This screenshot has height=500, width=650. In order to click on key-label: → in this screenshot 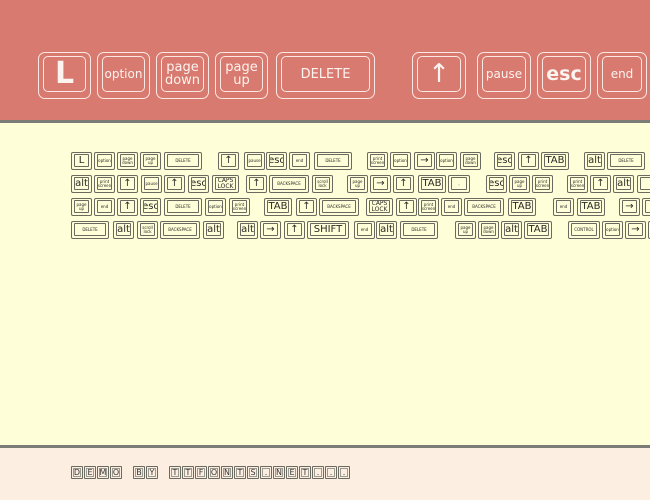, I will do `click(635, 229)`.